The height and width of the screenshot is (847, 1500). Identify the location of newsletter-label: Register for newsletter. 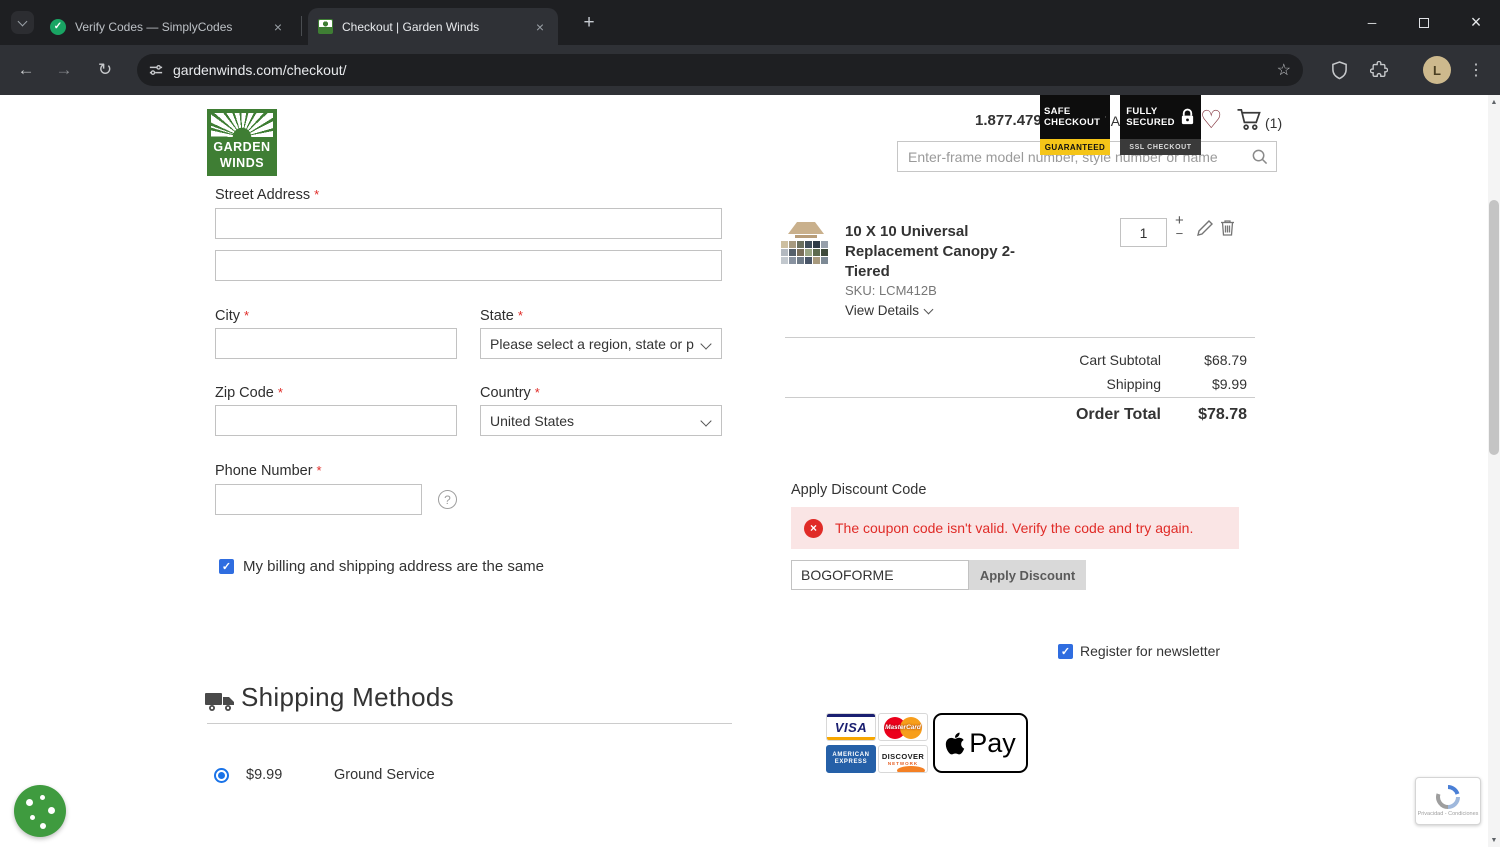
(1150, 651).